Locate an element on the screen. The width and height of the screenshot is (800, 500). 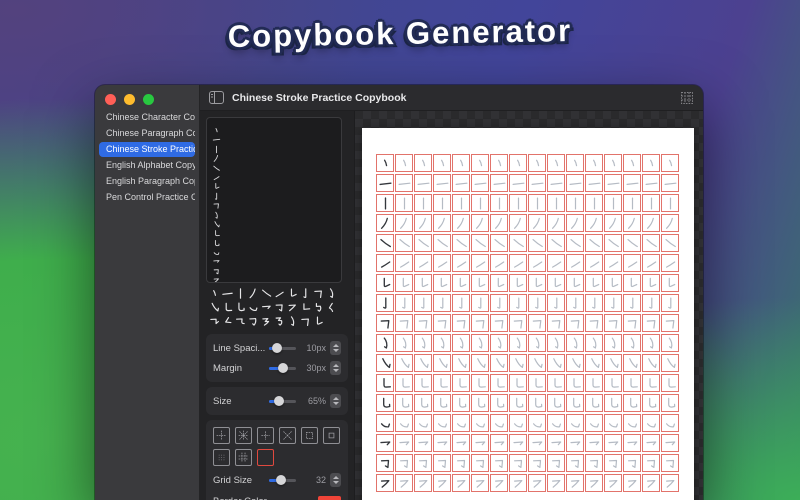
dot-grid-icon is located at coordinates (221, 457).